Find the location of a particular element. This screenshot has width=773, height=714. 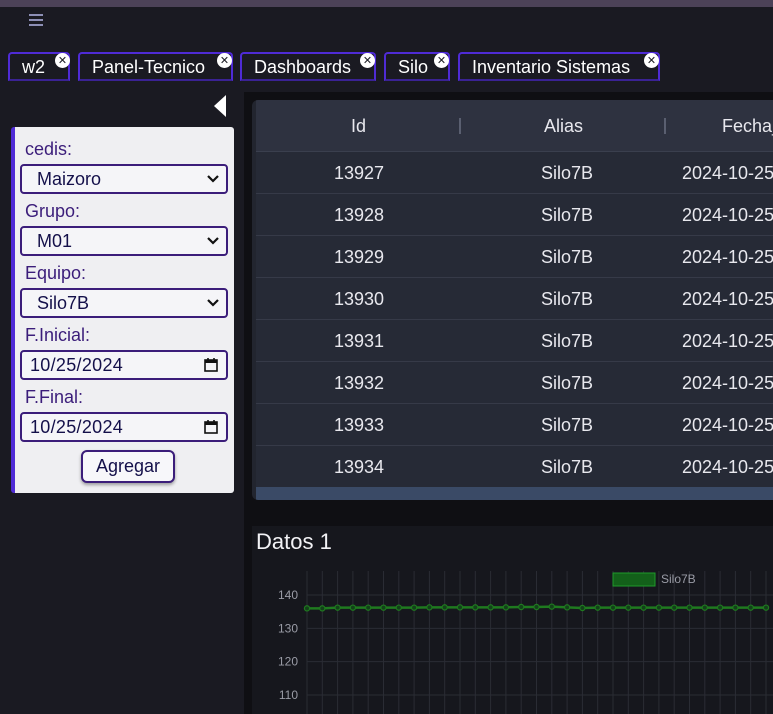

column-header-alias: Alias is located at coordinates (563, 126).